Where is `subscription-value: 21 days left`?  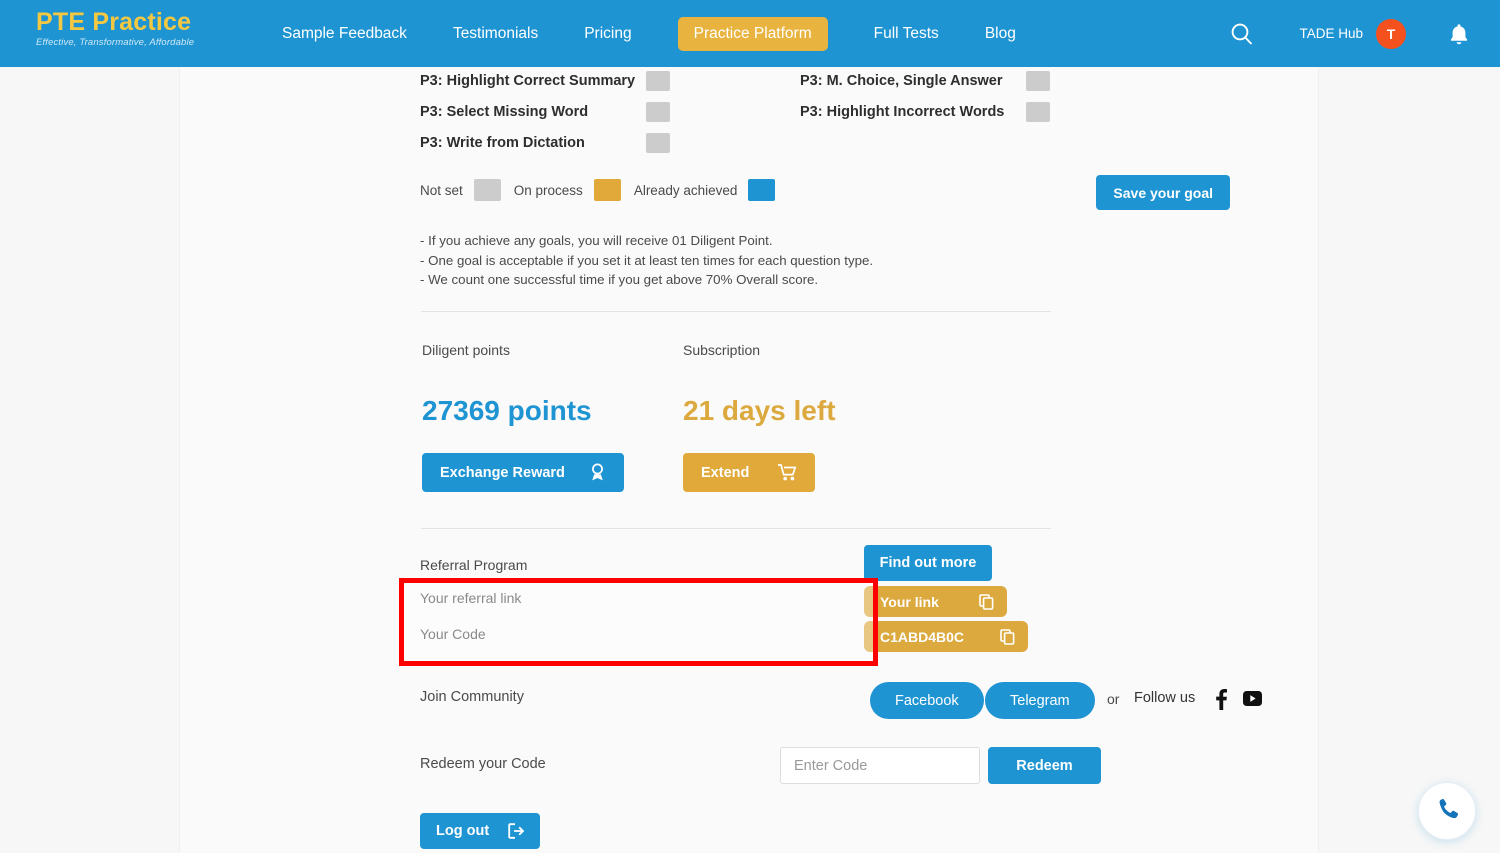 subscription-value: 21 days left is located at coordinates (759, 410).